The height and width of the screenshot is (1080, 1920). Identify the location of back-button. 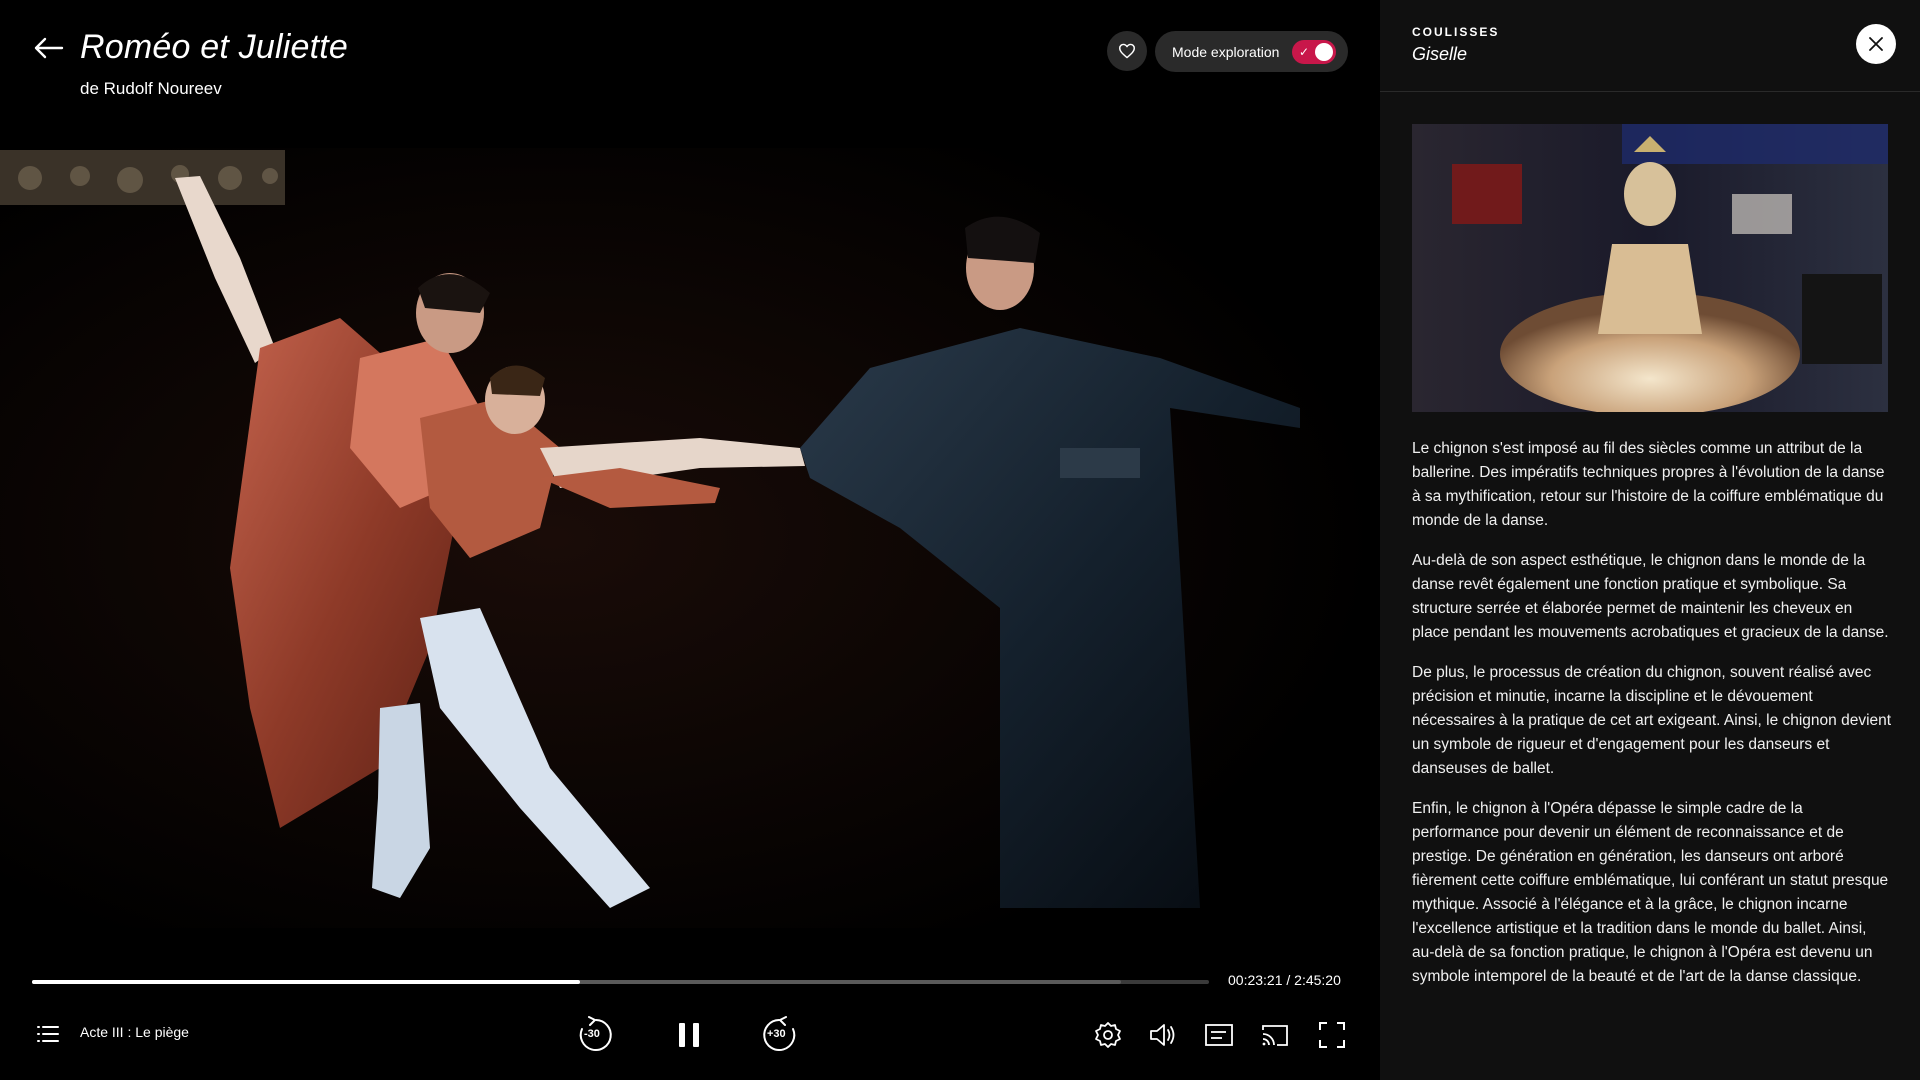
(48, 48).